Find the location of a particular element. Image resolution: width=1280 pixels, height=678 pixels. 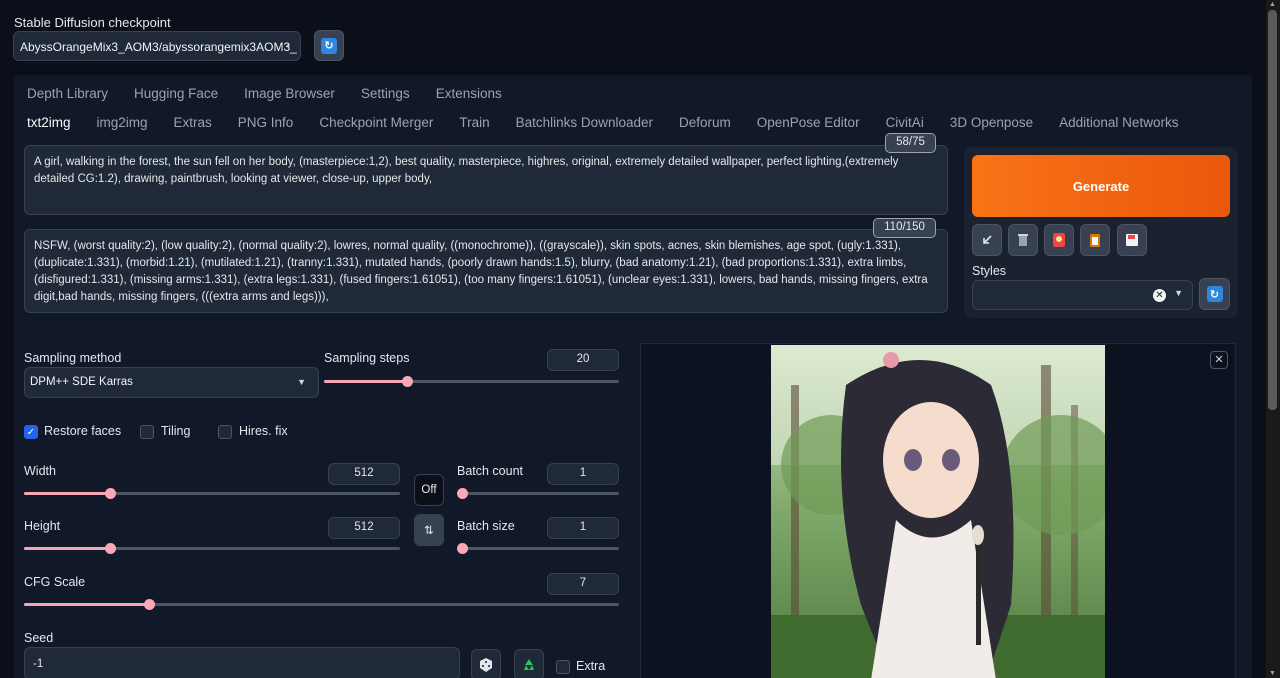

random-seed-button is located at coordinates (486, 663).